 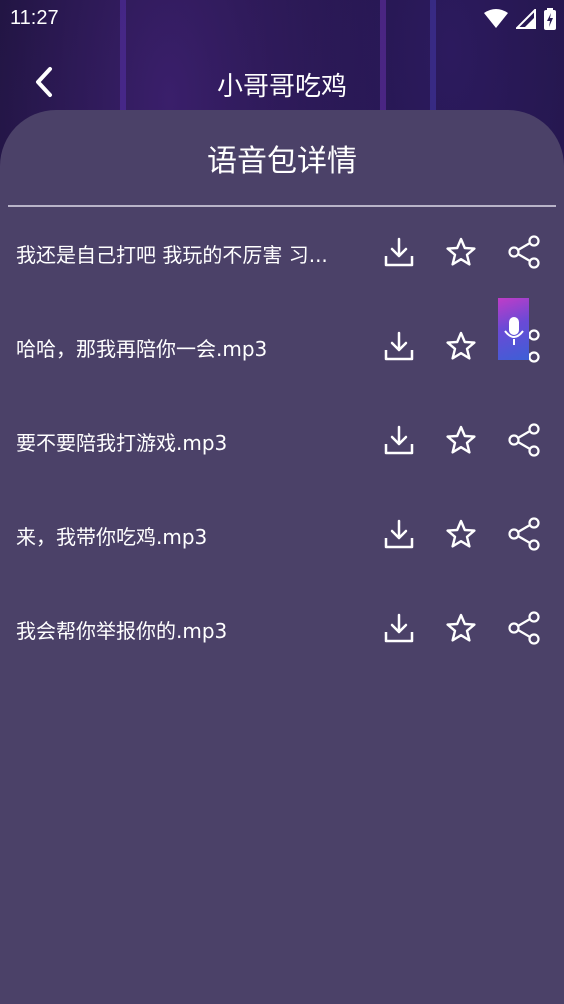 I want to click on list-item: 要不要陪我打游戏.mp3, so click(x=282, y=442).